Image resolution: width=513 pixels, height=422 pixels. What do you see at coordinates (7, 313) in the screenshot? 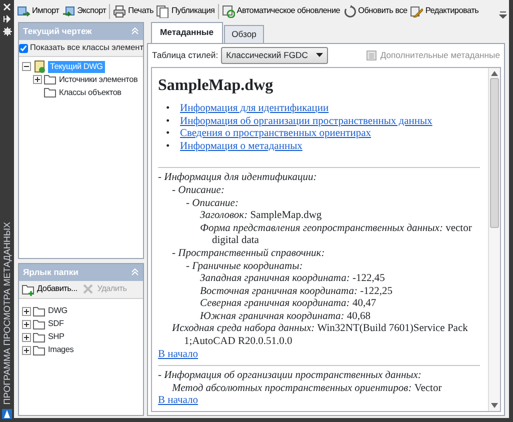
I see `panel-title: ПРОГРАММА ПРОСМОТРА МЕТАДАННЫХ` at bounding box center [7, 313].